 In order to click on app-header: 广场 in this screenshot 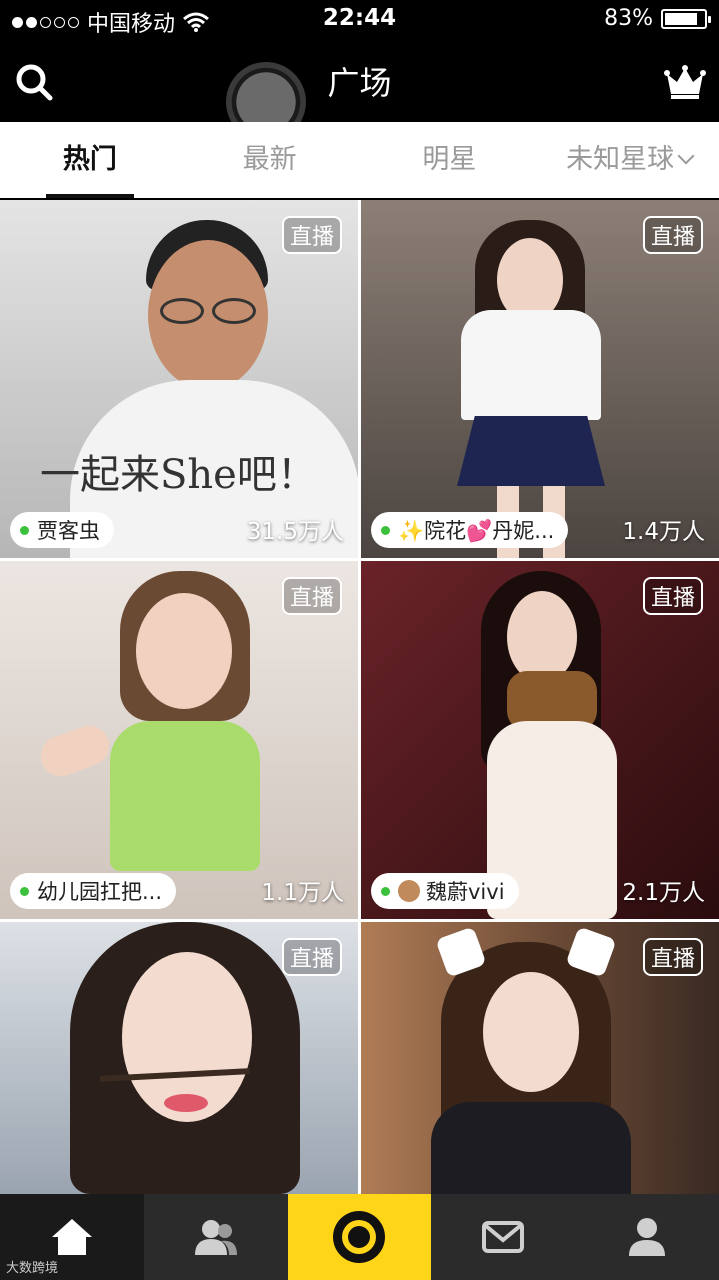, I will do `click(359, 91)`.